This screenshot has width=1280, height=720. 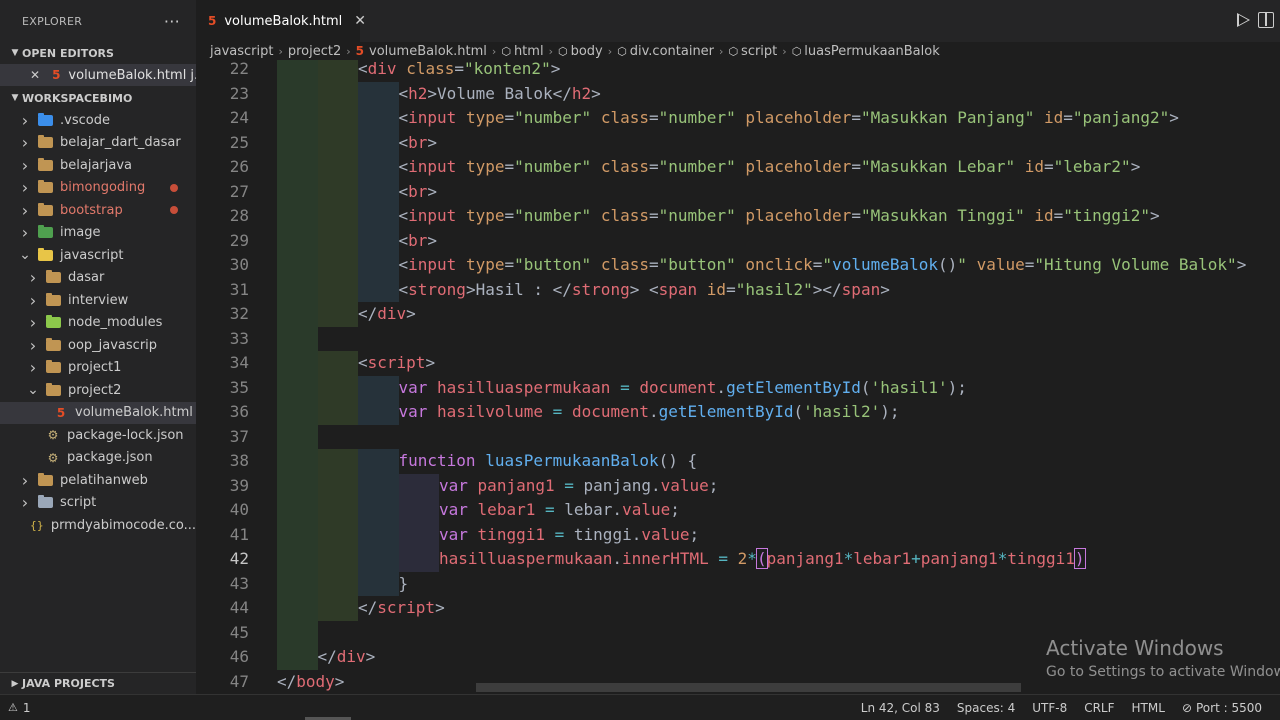 I want to click on tree-item-label: oop_javascrip, so click(x=113, y=345).